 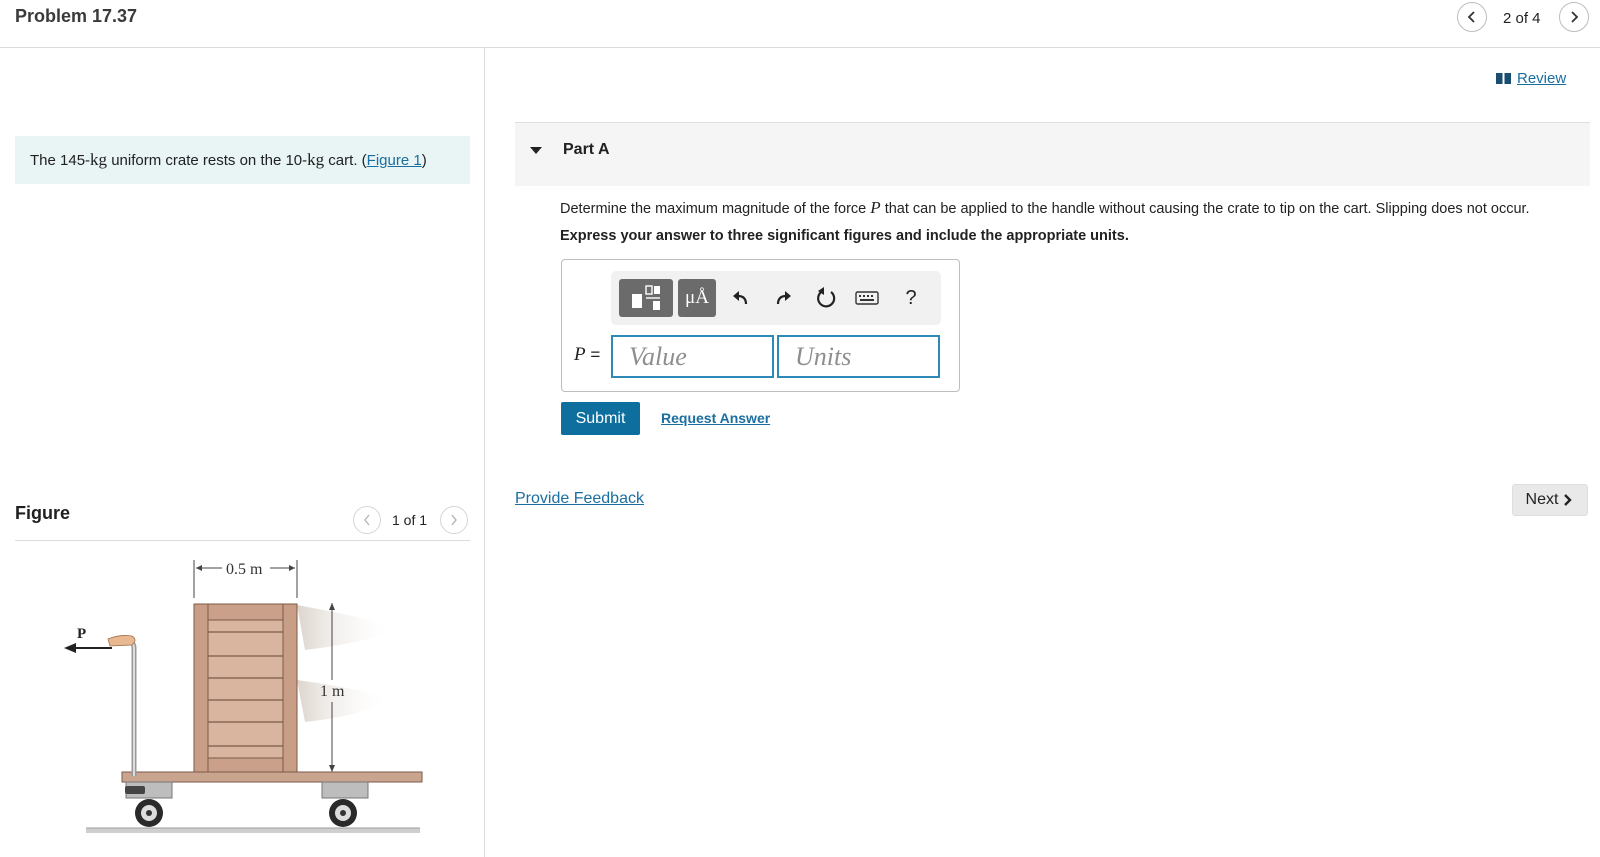 I want to click on answer-variable-label: P =, so click(x=587, y=355).